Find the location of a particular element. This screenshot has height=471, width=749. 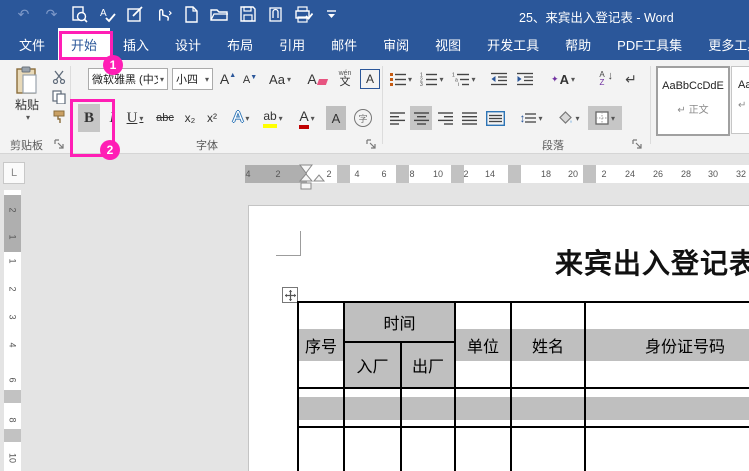

clipboard-dialog-launcher is located at coordinates (60, 143).